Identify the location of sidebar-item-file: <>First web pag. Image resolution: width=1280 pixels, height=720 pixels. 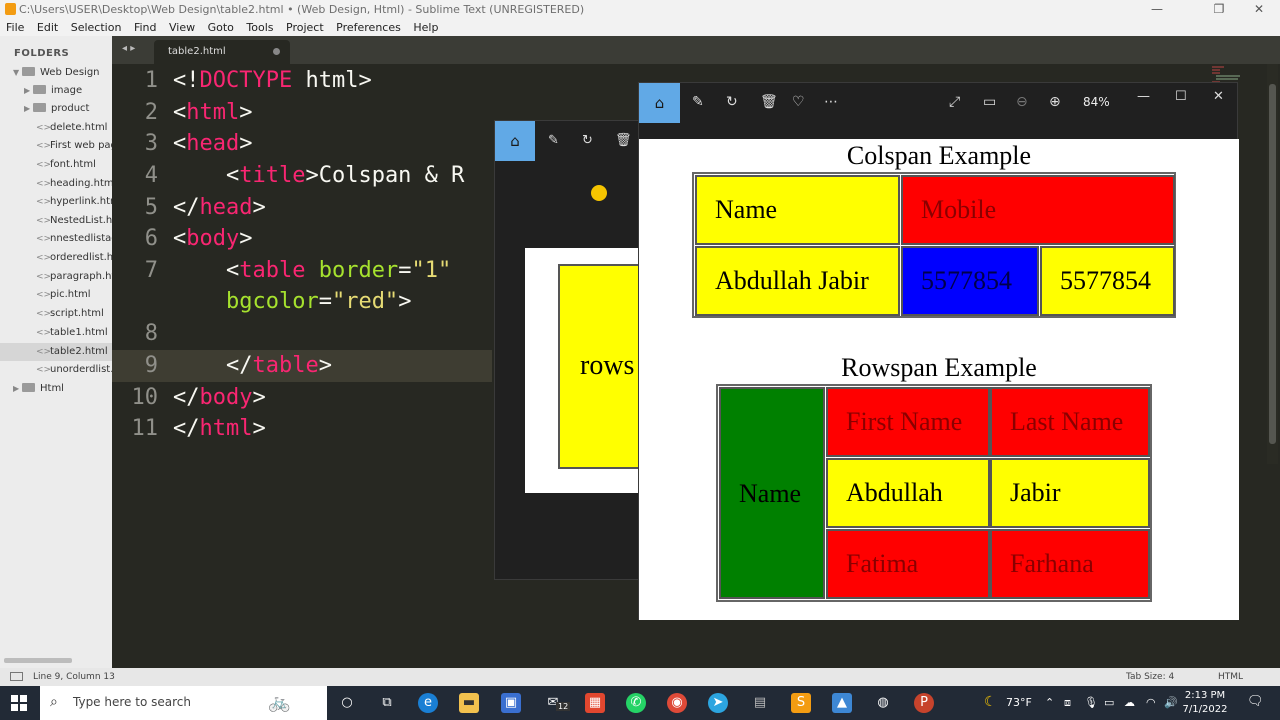
(56, 146).